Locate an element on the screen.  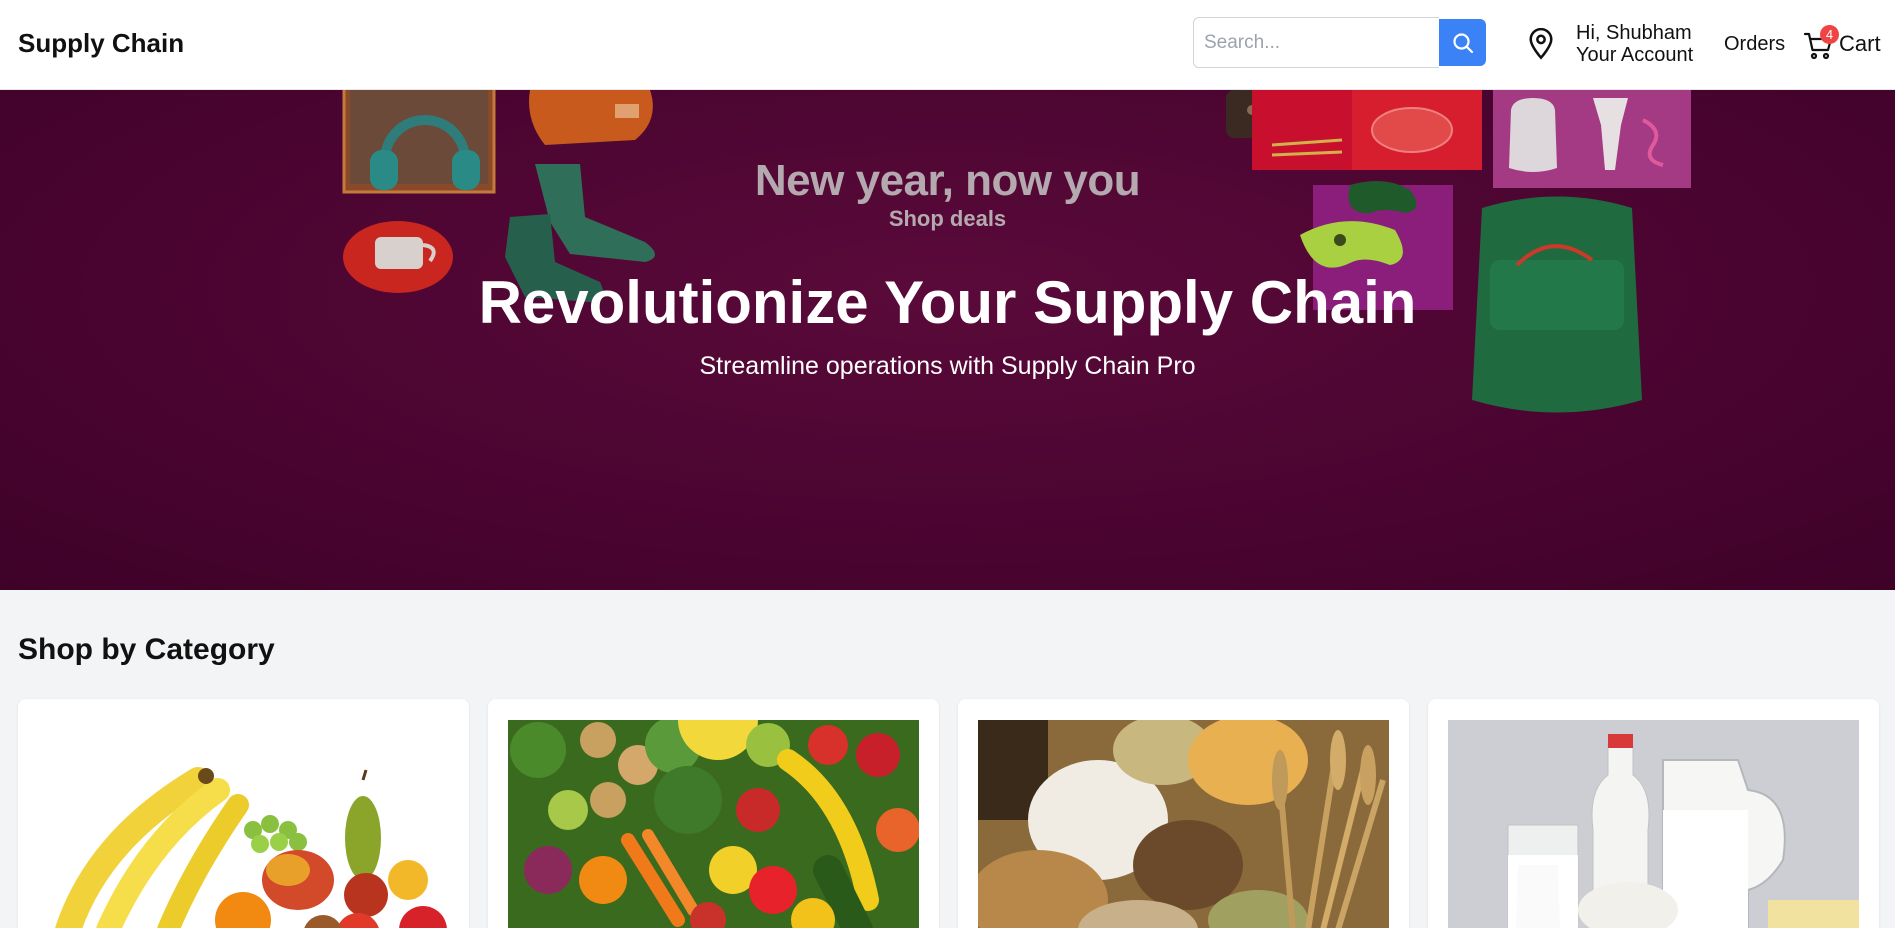
fruits-image is located at coordinates (243, 824).